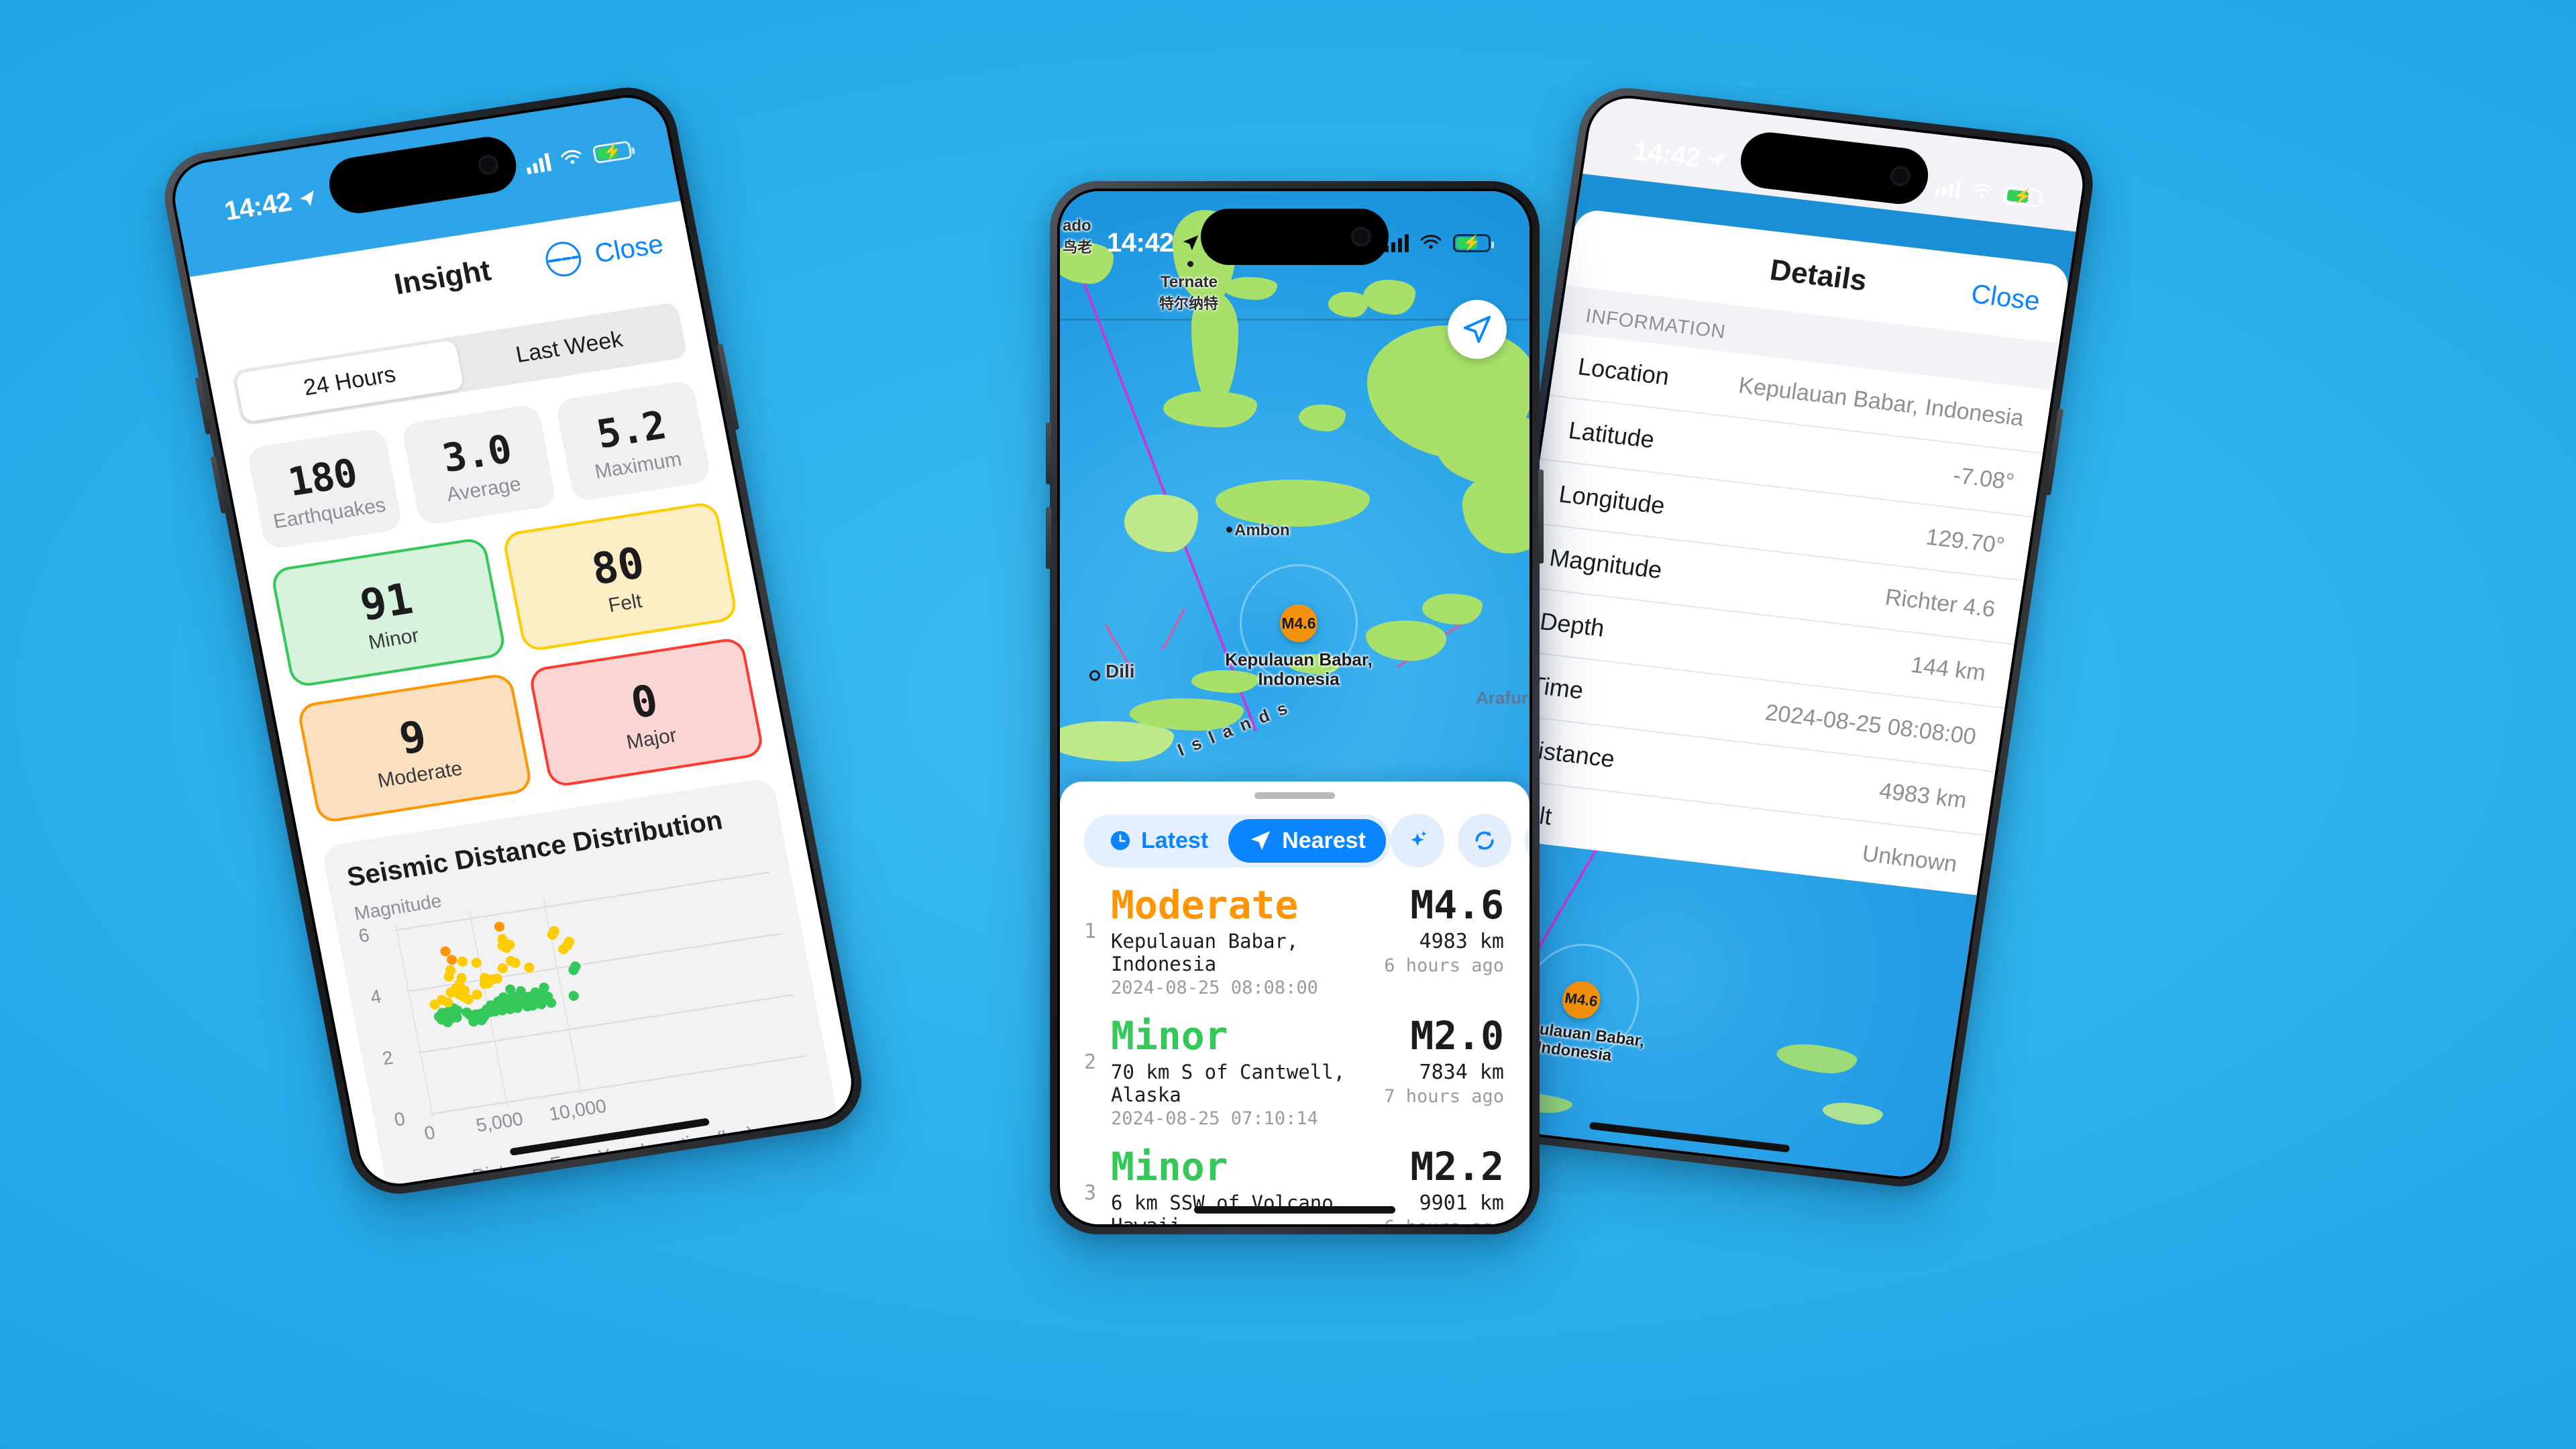 The width and height of the screenshot is (2576, 1449). Describe the element at coordinates (1089, 931) in the screenshot. I see `list-index: 1` at that location.